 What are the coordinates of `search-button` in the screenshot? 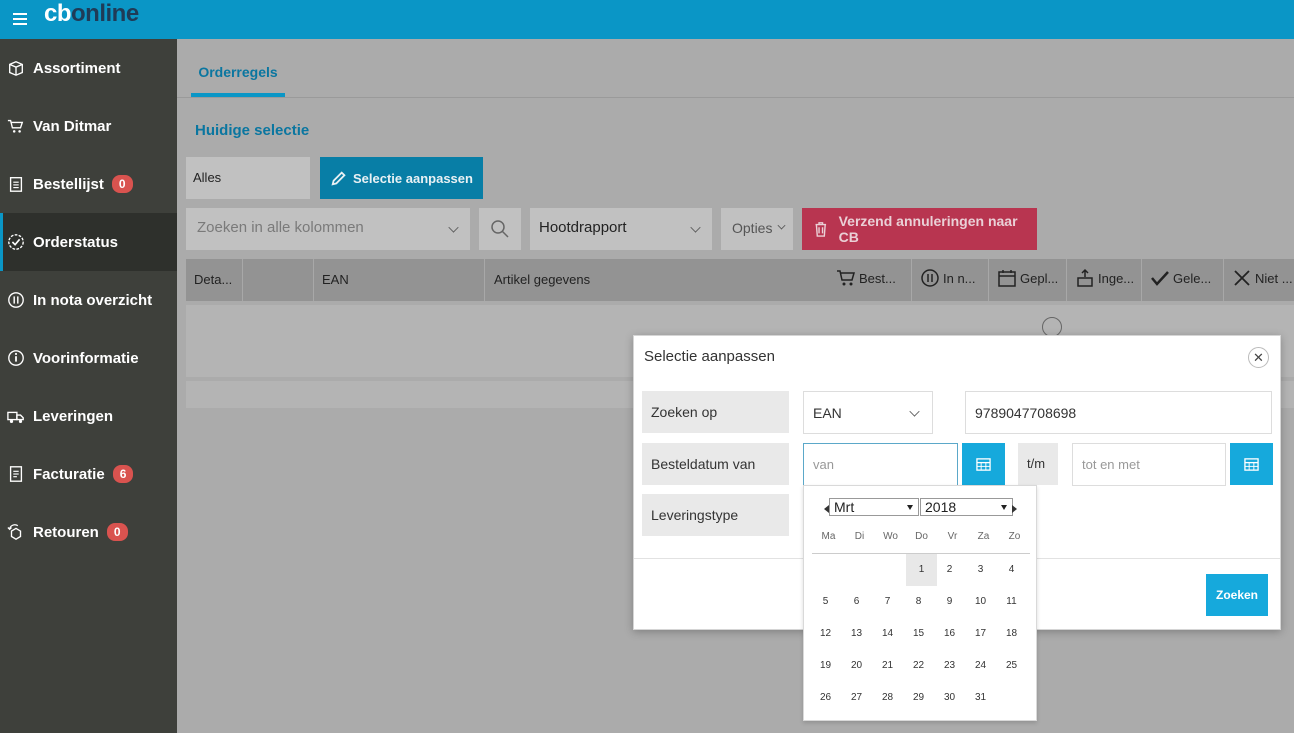 It's located at (500, 229).